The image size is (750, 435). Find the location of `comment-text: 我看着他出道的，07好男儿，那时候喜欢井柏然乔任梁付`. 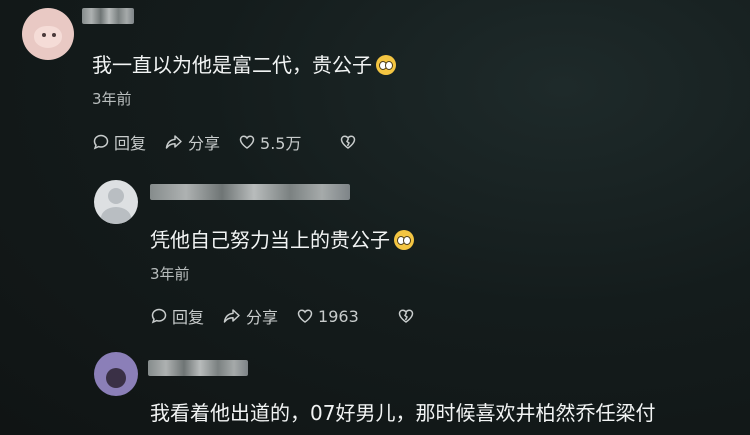

comment-text: 我看着他出道的，07好男儿，那时候喜欢井柏然乔任梁付 is located at coordinates (402, 411).